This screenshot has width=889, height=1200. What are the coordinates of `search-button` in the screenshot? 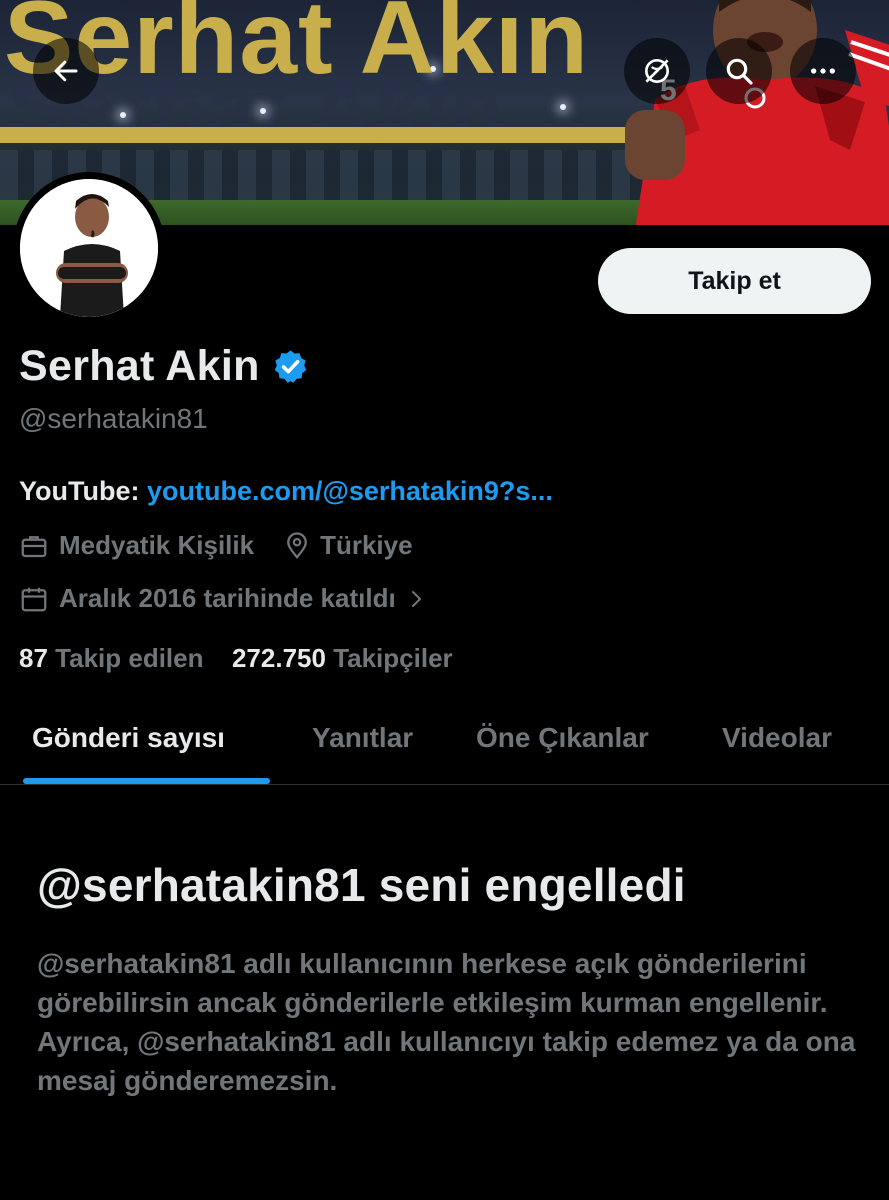 It's located at (739, 71).